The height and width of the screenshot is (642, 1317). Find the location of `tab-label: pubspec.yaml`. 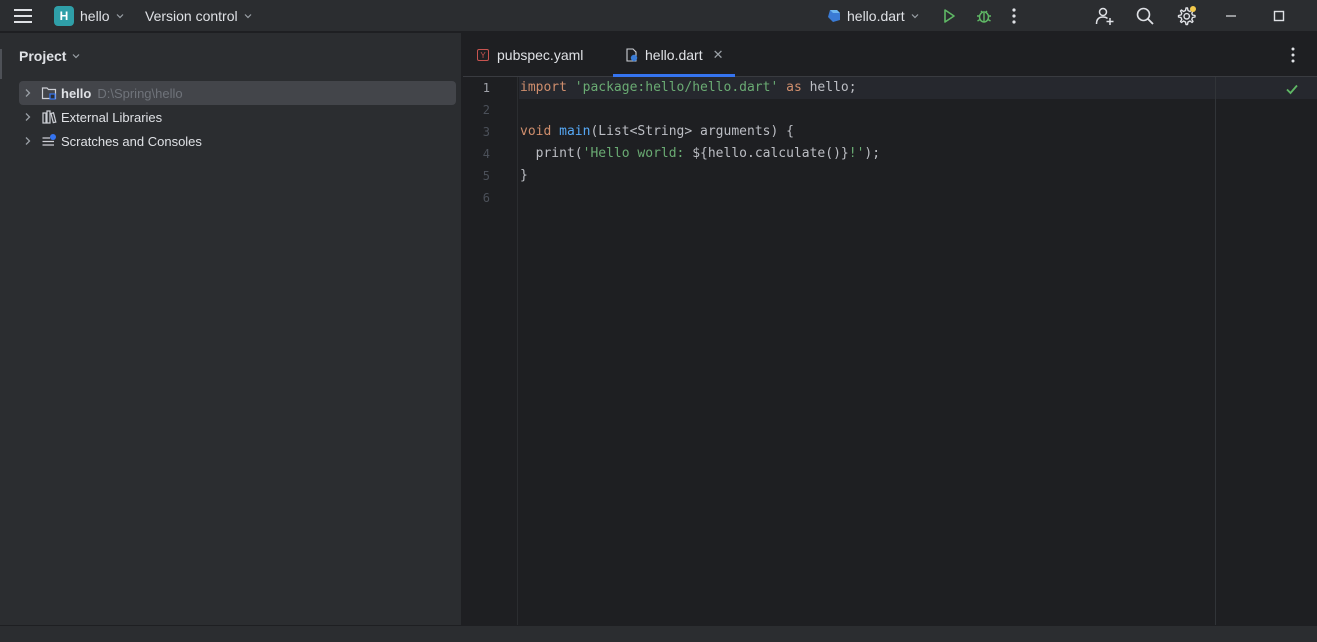

tab-label: pubspec.yaml is located at coordinates (540, 55).